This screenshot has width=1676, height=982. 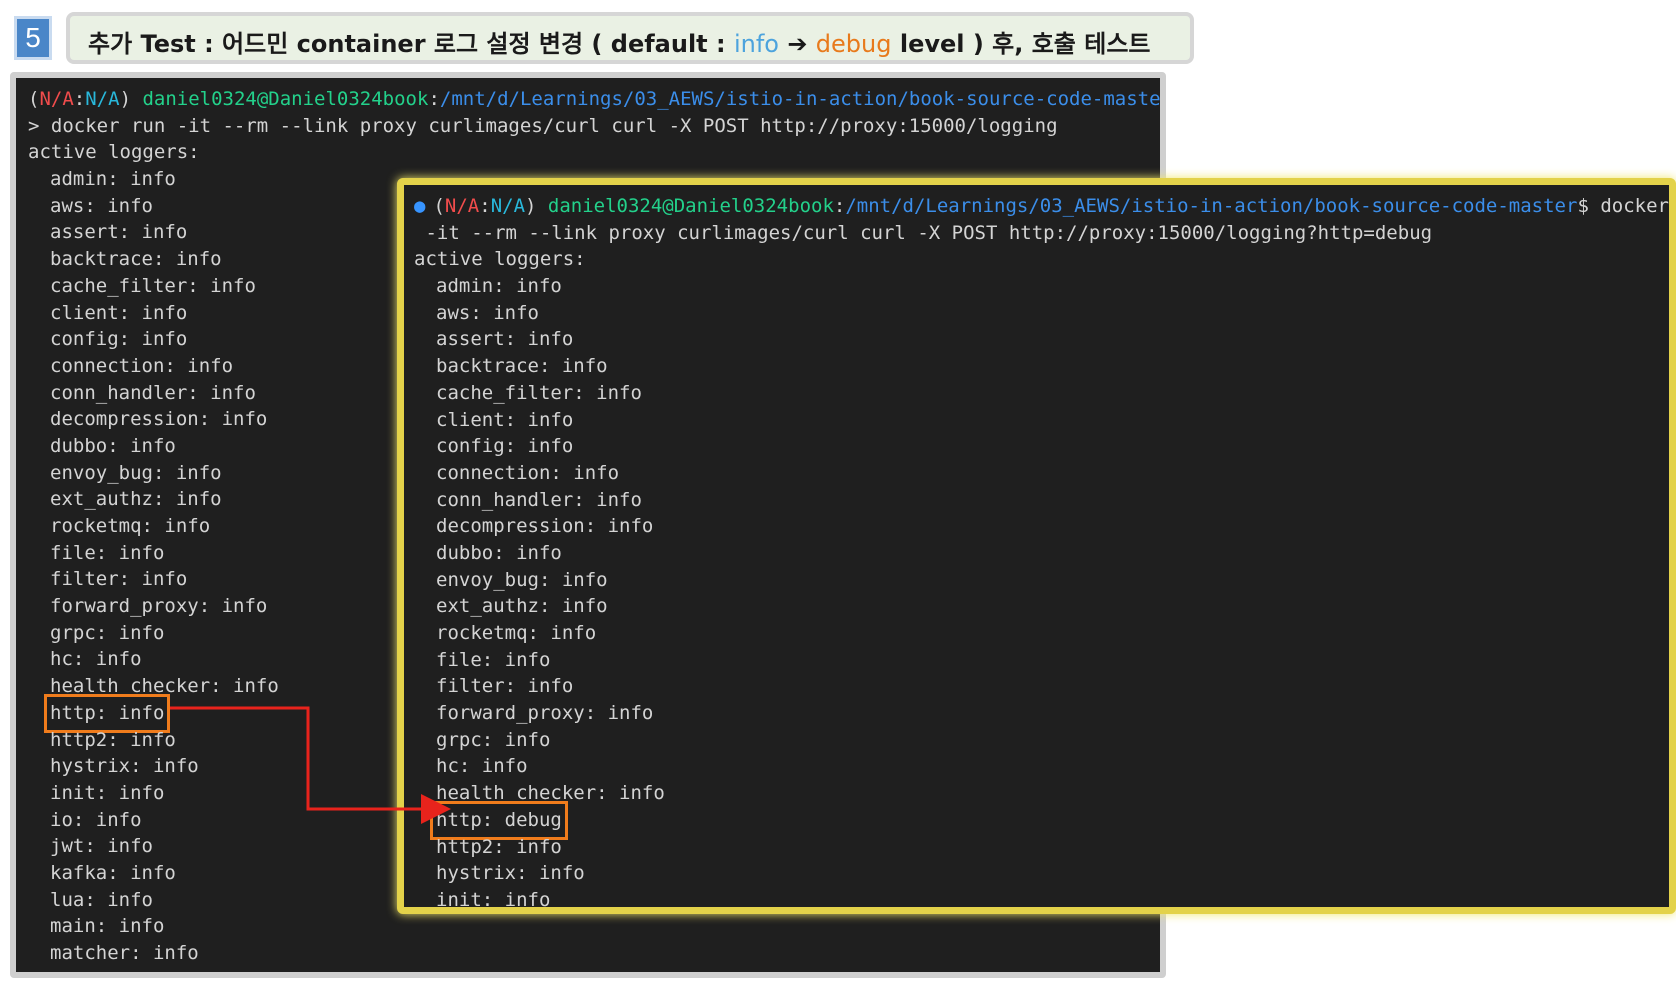 I want to click on logger-entry: main: info, so click(x=107, y=926).